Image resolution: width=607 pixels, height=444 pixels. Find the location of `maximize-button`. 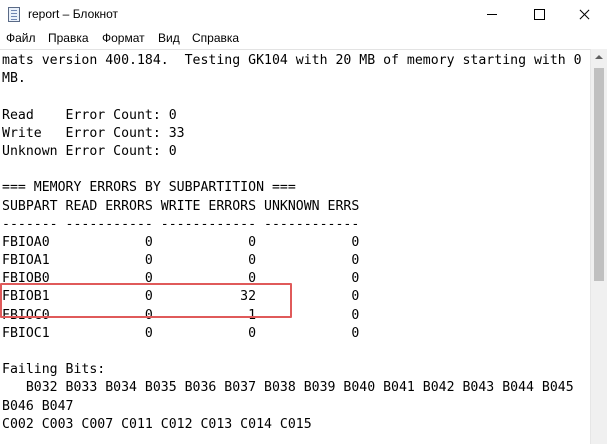

maximize-button is located at coordinates (539, 15).